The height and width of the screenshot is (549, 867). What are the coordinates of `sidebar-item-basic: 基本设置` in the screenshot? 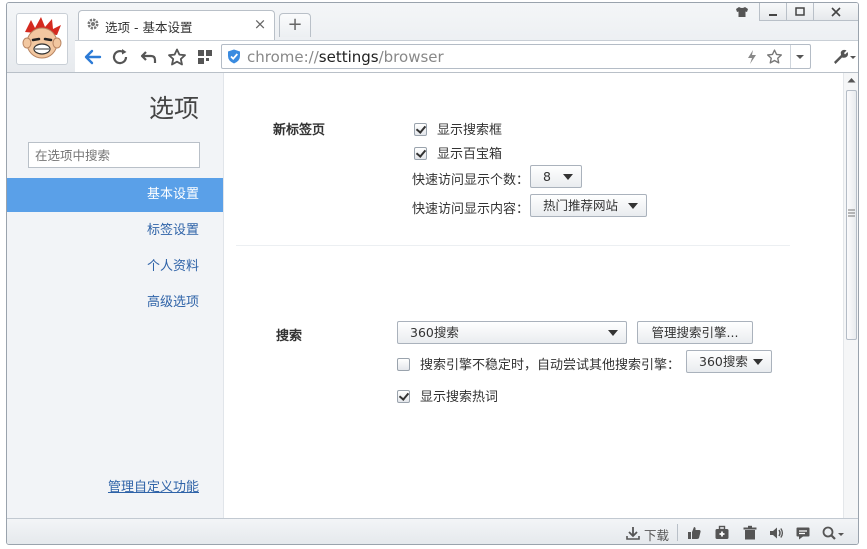 It's located at (115, 195).